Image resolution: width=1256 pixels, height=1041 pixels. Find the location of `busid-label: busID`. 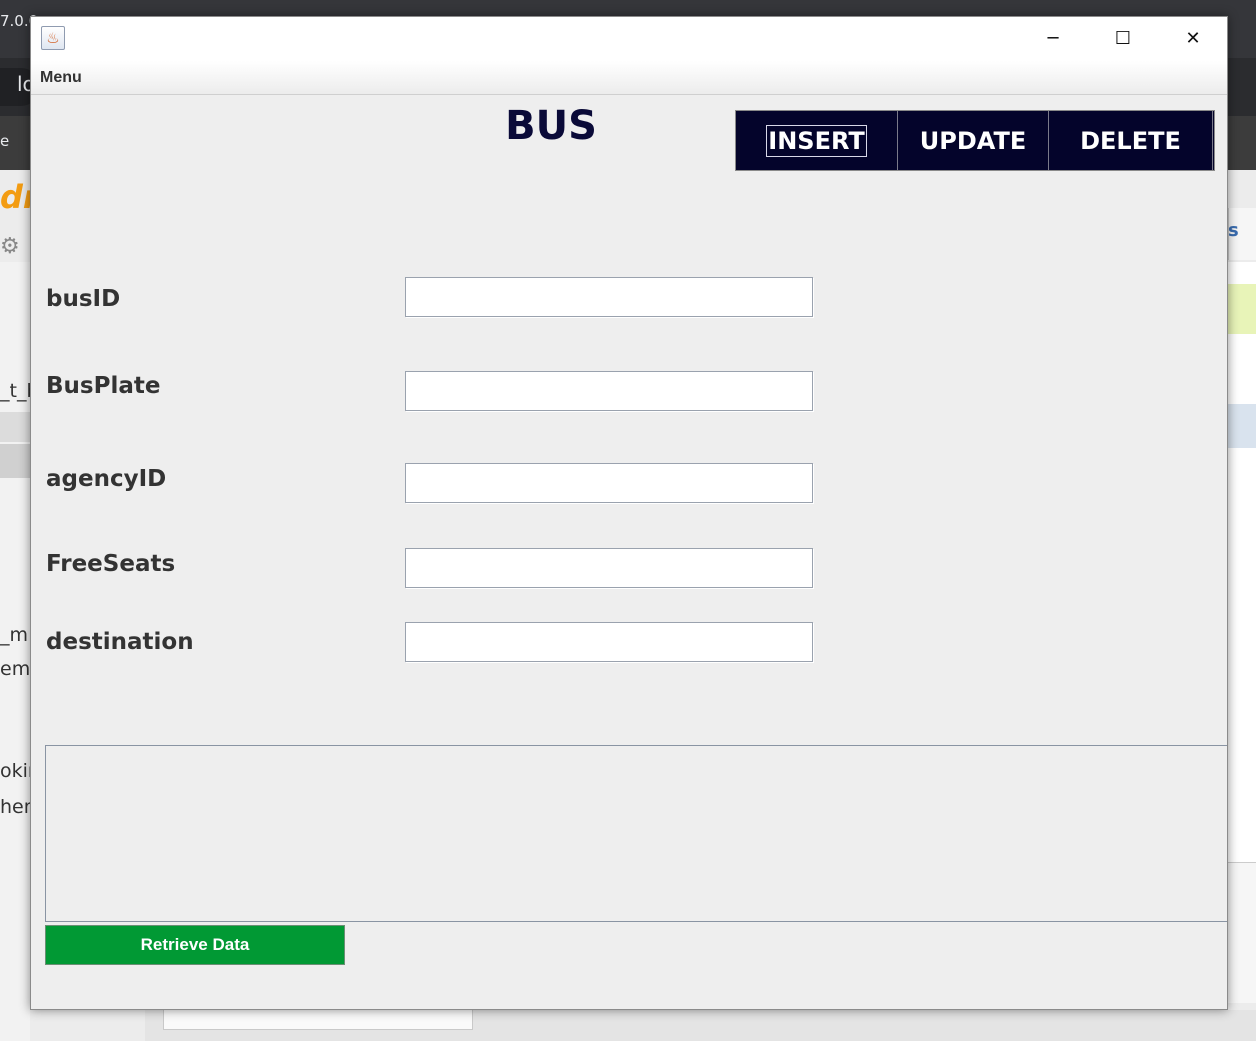

busid-label: busID is located at coordinates (83, 299).